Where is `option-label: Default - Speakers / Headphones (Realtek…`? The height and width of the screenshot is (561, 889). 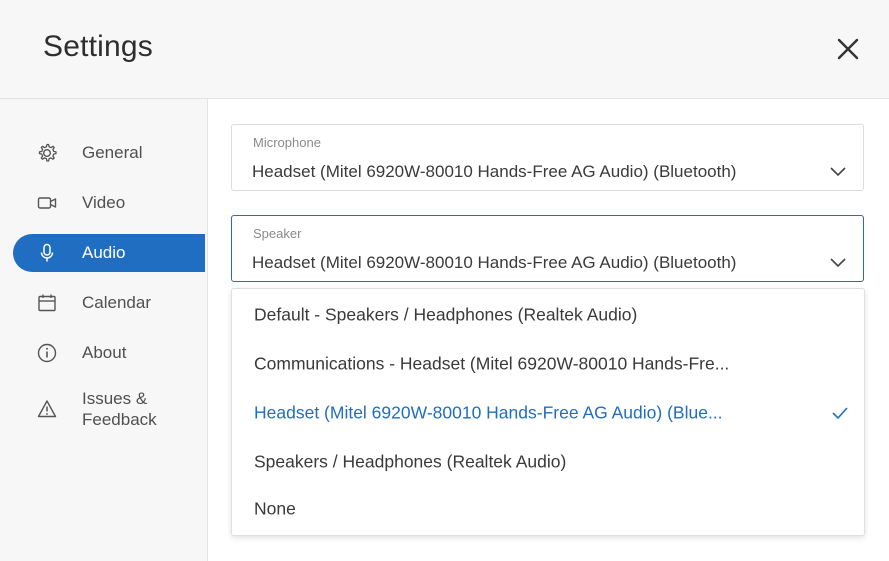
option-label: Default - Speakers / Headphones (Realtek… is located at coordinates (446, 314).